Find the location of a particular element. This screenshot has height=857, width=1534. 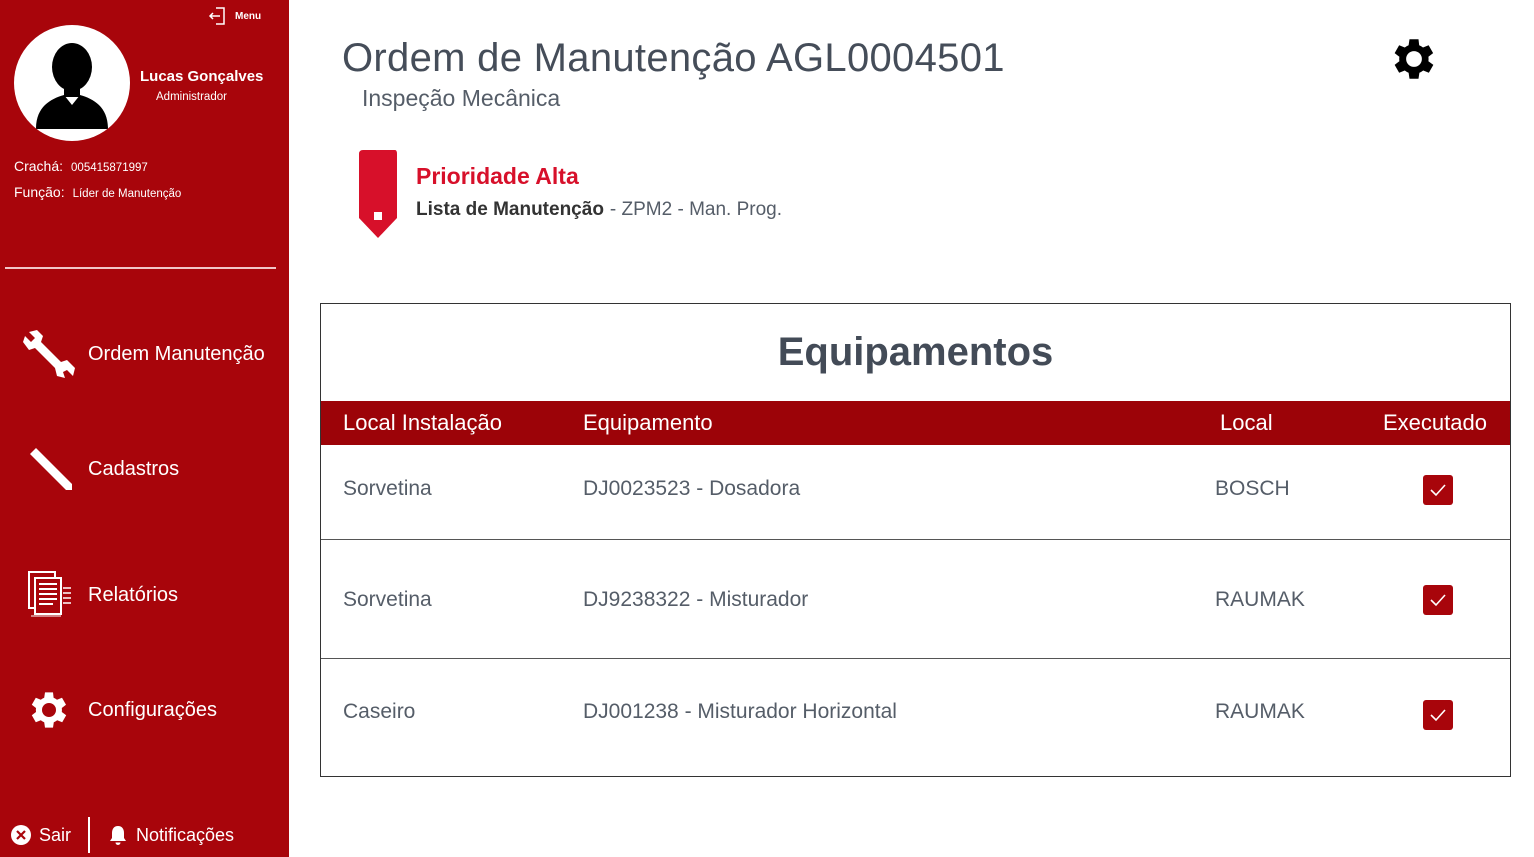

function-row: Função: Líder de Manutenção is located at coordinates (97, 192).